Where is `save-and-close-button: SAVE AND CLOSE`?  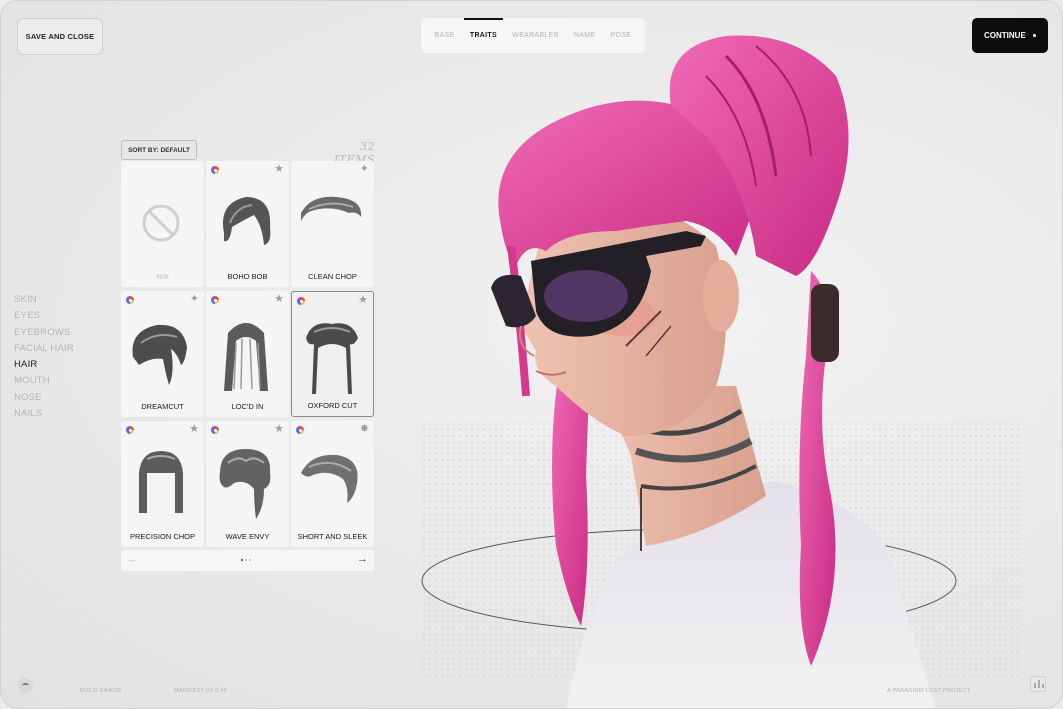 save-and-close-button: SAVE AND CLOSE is located at coordinates (60, 36).